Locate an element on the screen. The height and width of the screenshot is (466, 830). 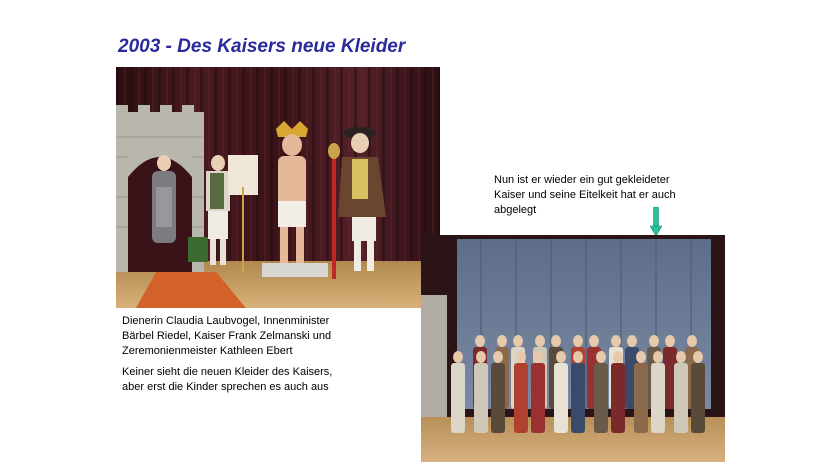
note-line: Nun ist er wieder ein gut gekleideter is located at coordinates (582, 180).